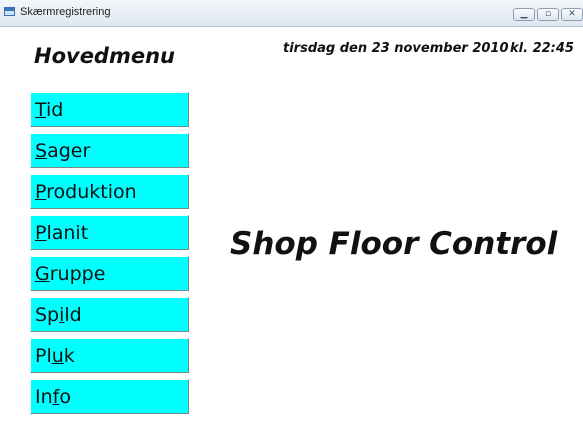 Image resolution: width=583 pixels, height=435 pixels. What do you see at coordinates (49, 110) in the screenshot?
I see `menu-button-label: Tid` at bounding box center [49, 110].